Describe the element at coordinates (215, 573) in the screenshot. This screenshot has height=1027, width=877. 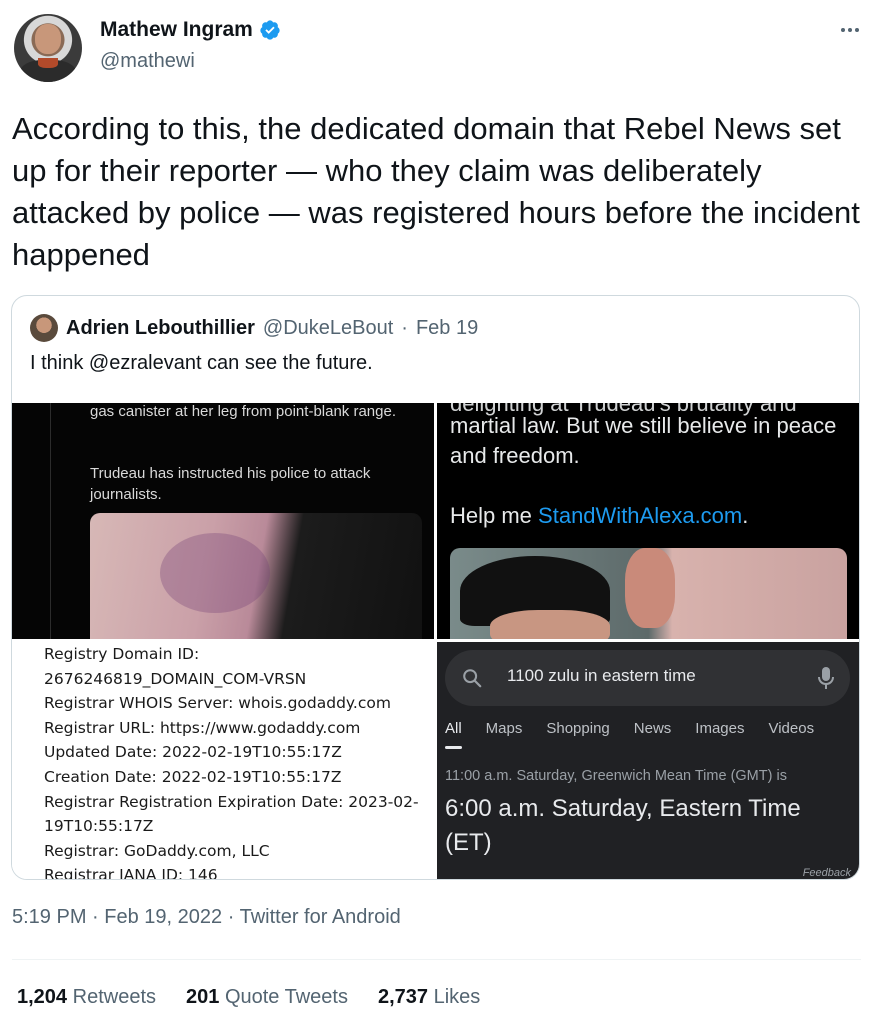
I see `bruise-shape` at that location.